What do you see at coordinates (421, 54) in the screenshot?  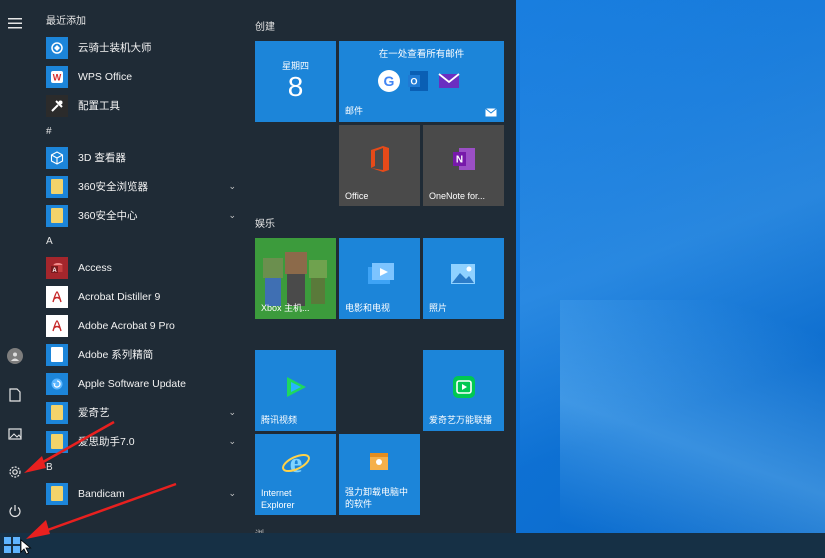 I see `mail-tile-title: 在一处查看所有邮件` at bounding box center [421, 54].